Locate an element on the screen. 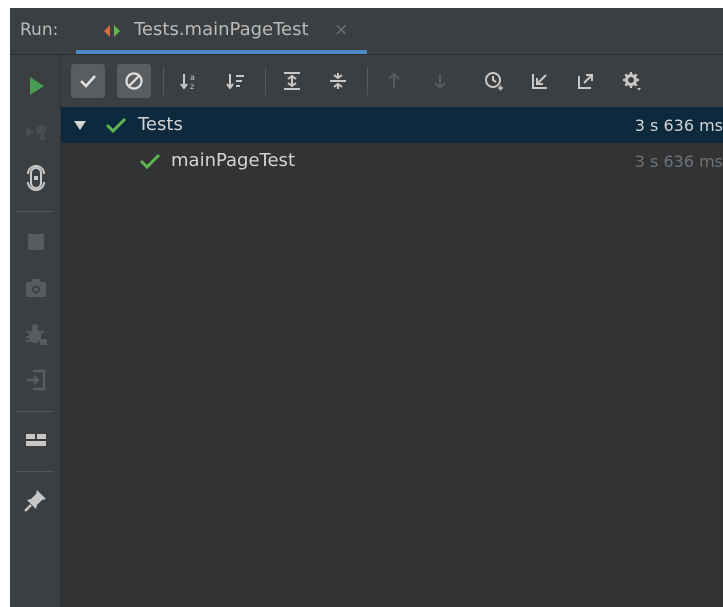  sort-alphabetically-button: a z is located at coordinates (190, 81).